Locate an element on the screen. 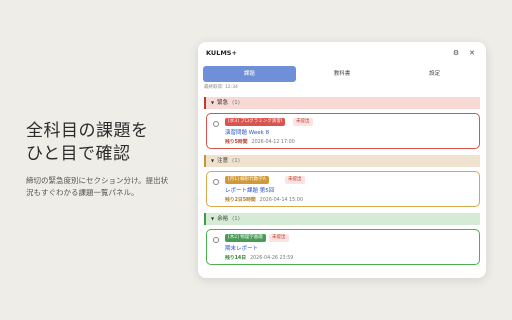 This screenshot has height=320, width=512. deadline: 残り2日5時間 2026-04-14 15:00 is located at coordinates (264, 199).